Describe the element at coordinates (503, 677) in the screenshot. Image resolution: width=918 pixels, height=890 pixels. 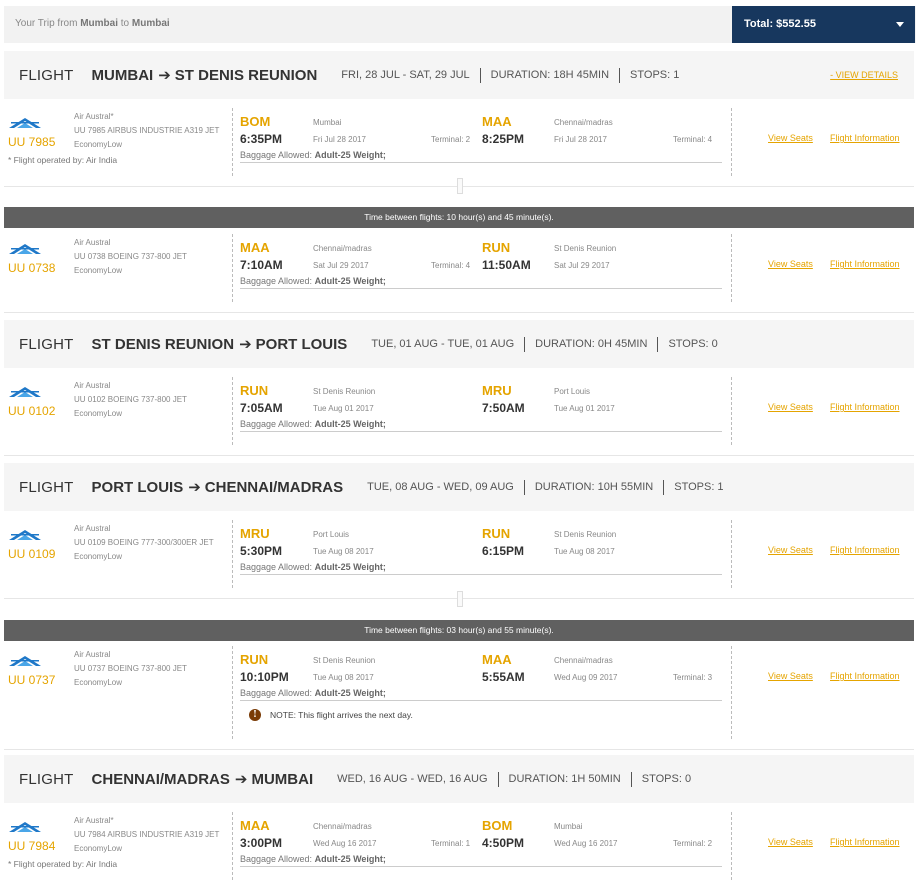
I see `arrival-time: 5:55AM` at that location.